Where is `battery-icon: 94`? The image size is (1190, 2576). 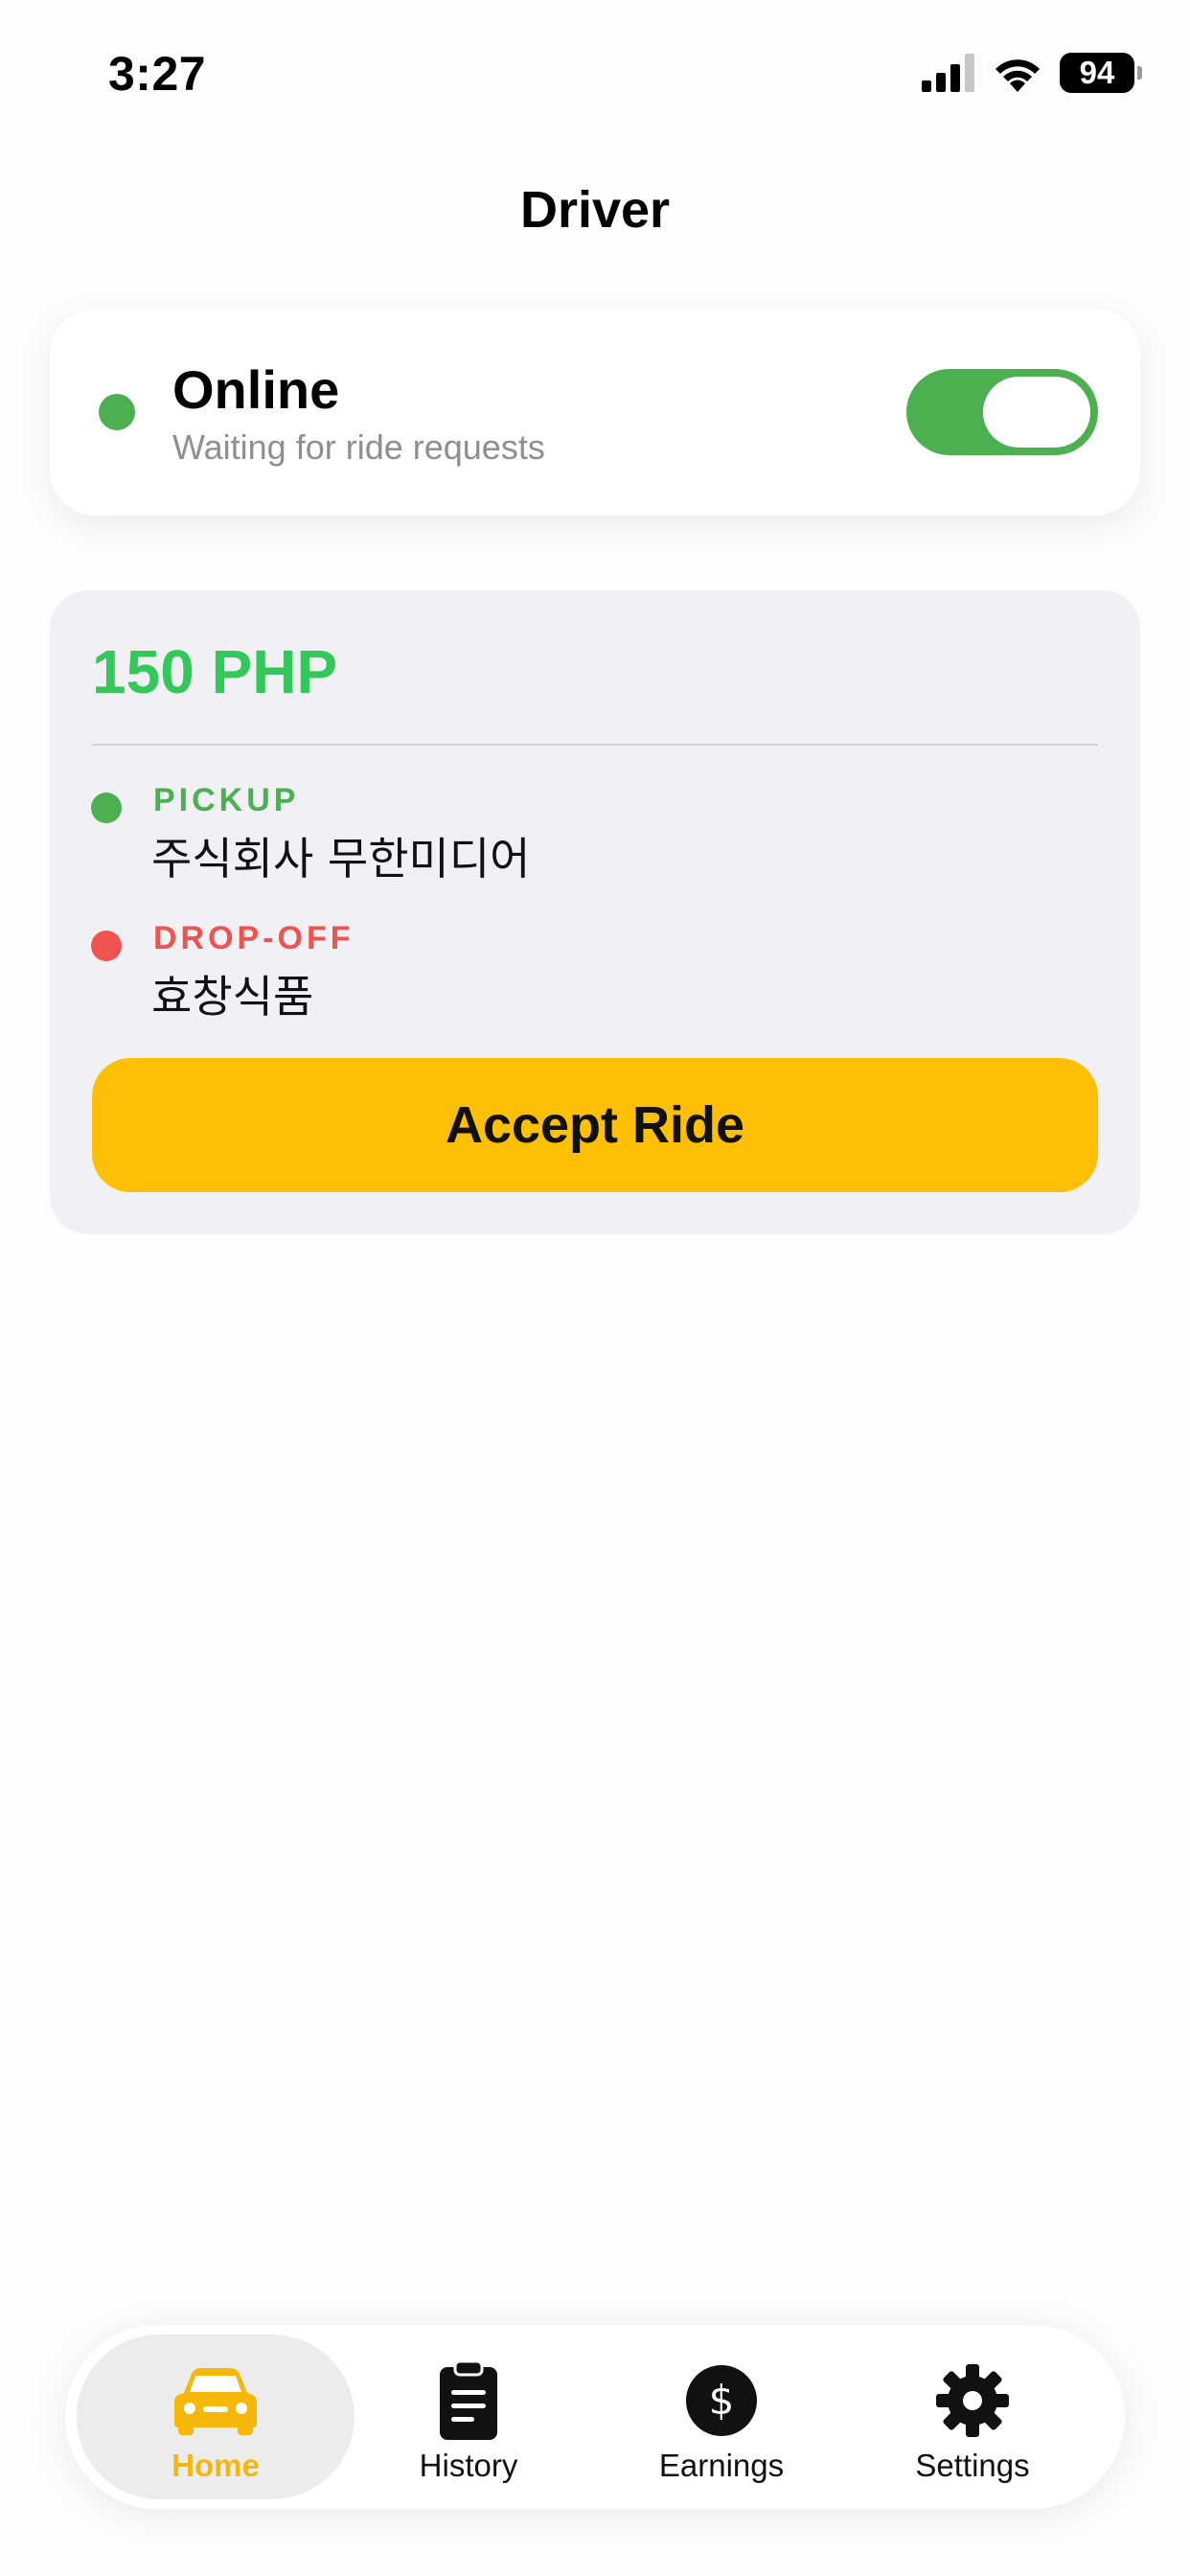 battery-icon: 94 is located at coordinates (1101, 73).